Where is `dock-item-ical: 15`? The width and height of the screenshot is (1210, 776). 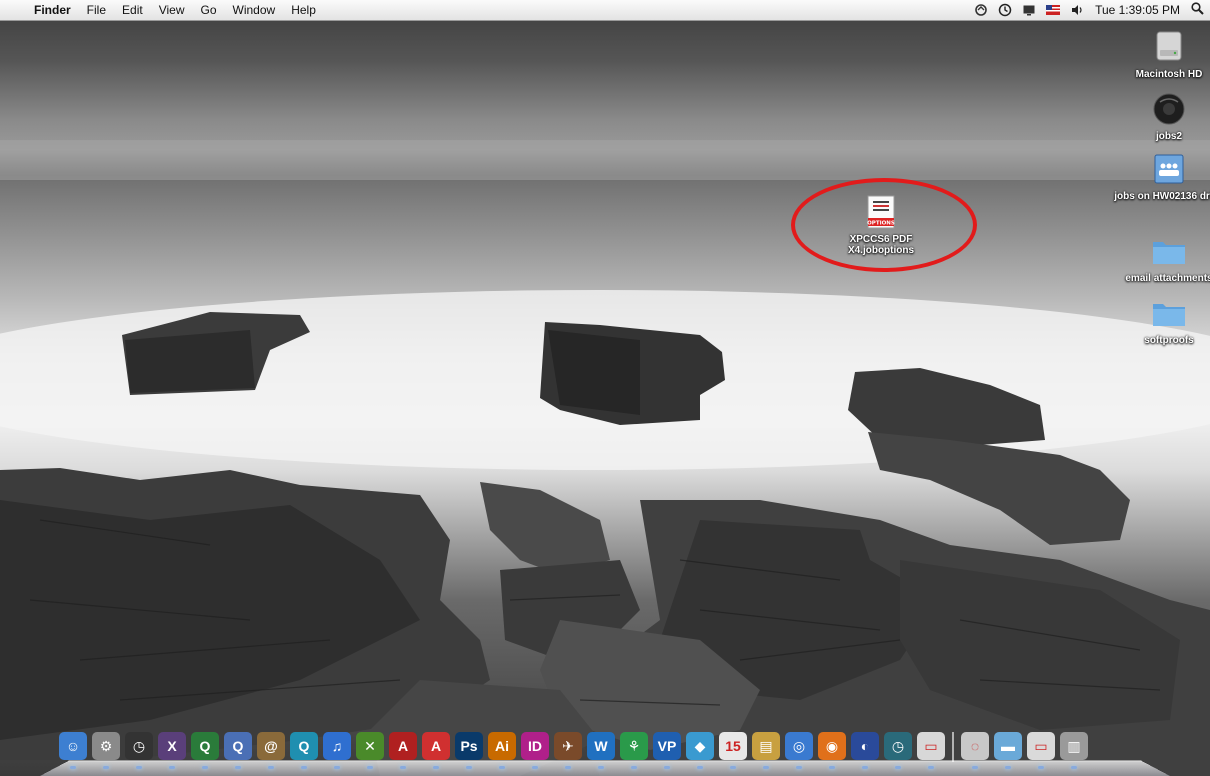 dock-item-ical: 15 is located at coordinates (733, 749).